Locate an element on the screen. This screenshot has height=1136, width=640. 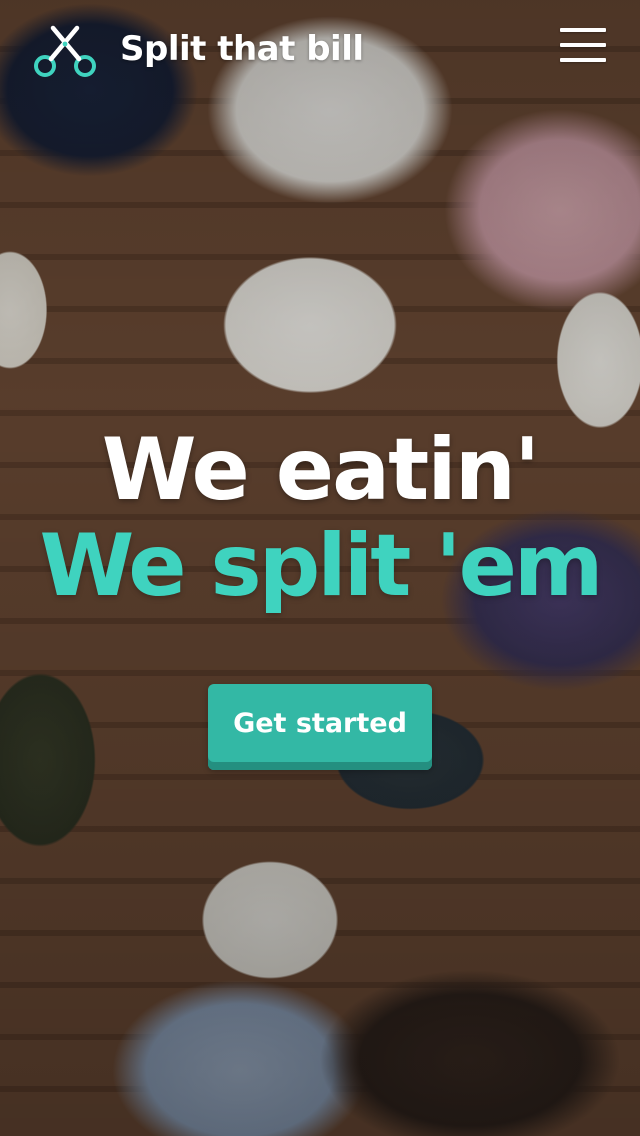
brand-name: Split that bill is located at coordinates (242, 49).